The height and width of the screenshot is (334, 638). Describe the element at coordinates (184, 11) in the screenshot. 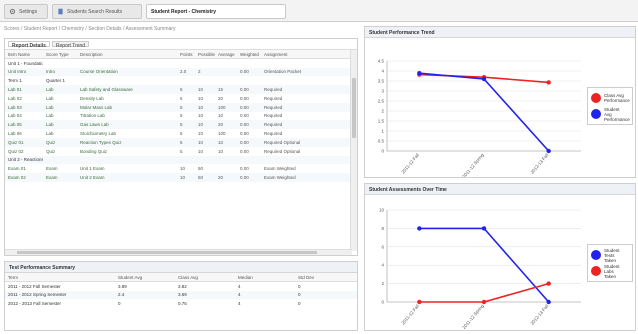

I see `tab-label: Student Report - Chemistry` at that location.